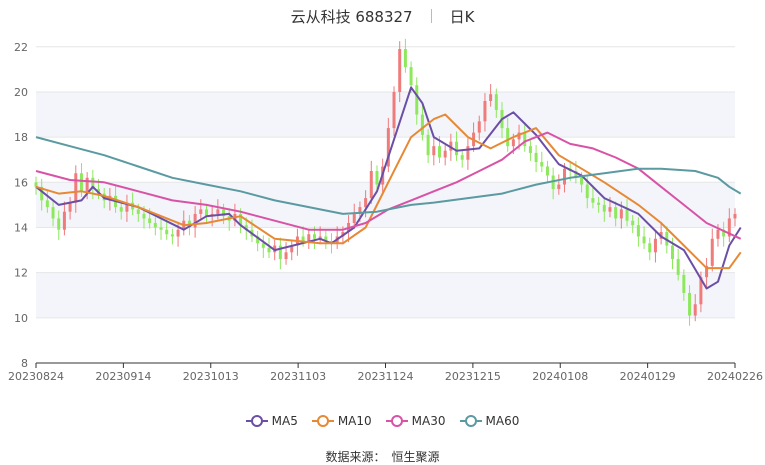  Describe the element at coordinates (21, 318) in the screenshot. I see `y-tick-label: 10` at that location.